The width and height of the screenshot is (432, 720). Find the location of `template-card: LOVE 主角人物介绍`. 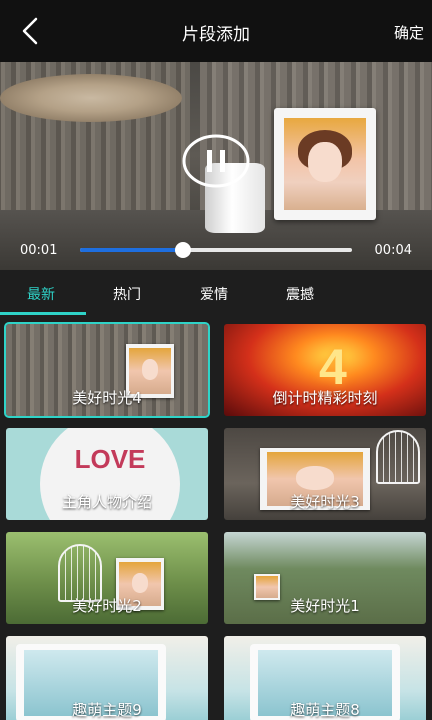

template-card: LOVE 主角人物介绍 is located at coordinates (107, 474).